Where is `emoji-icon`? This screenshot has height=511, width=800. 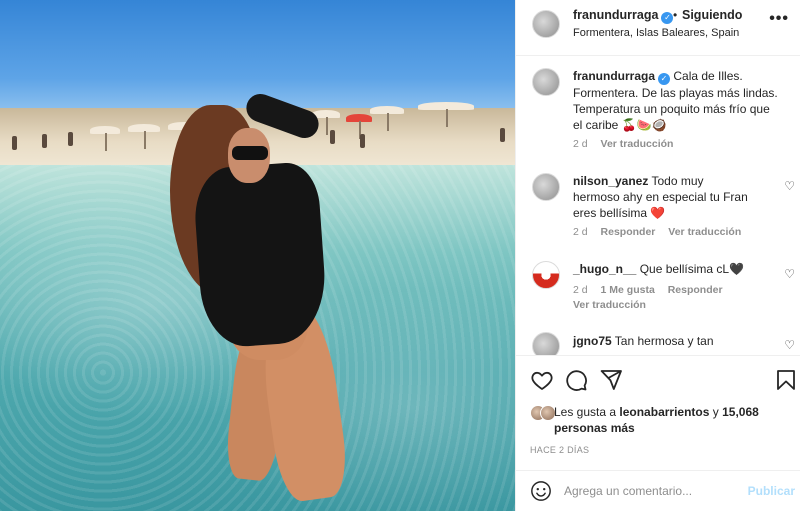 emoji-icon is located at coordinates (541, 491).